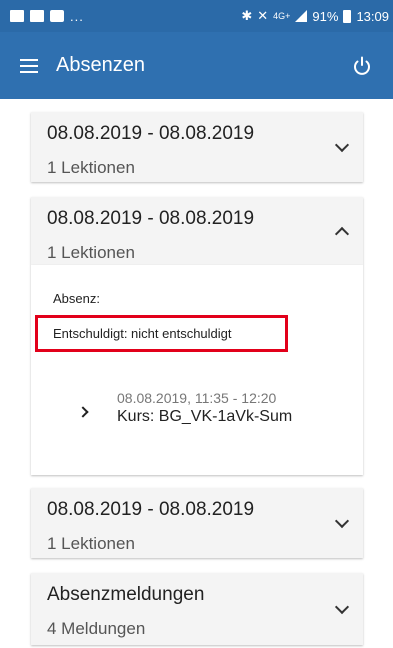 The height and width of the screenshot is (648, 393). I want to click on mail-notification-icon, so click(37, 16).